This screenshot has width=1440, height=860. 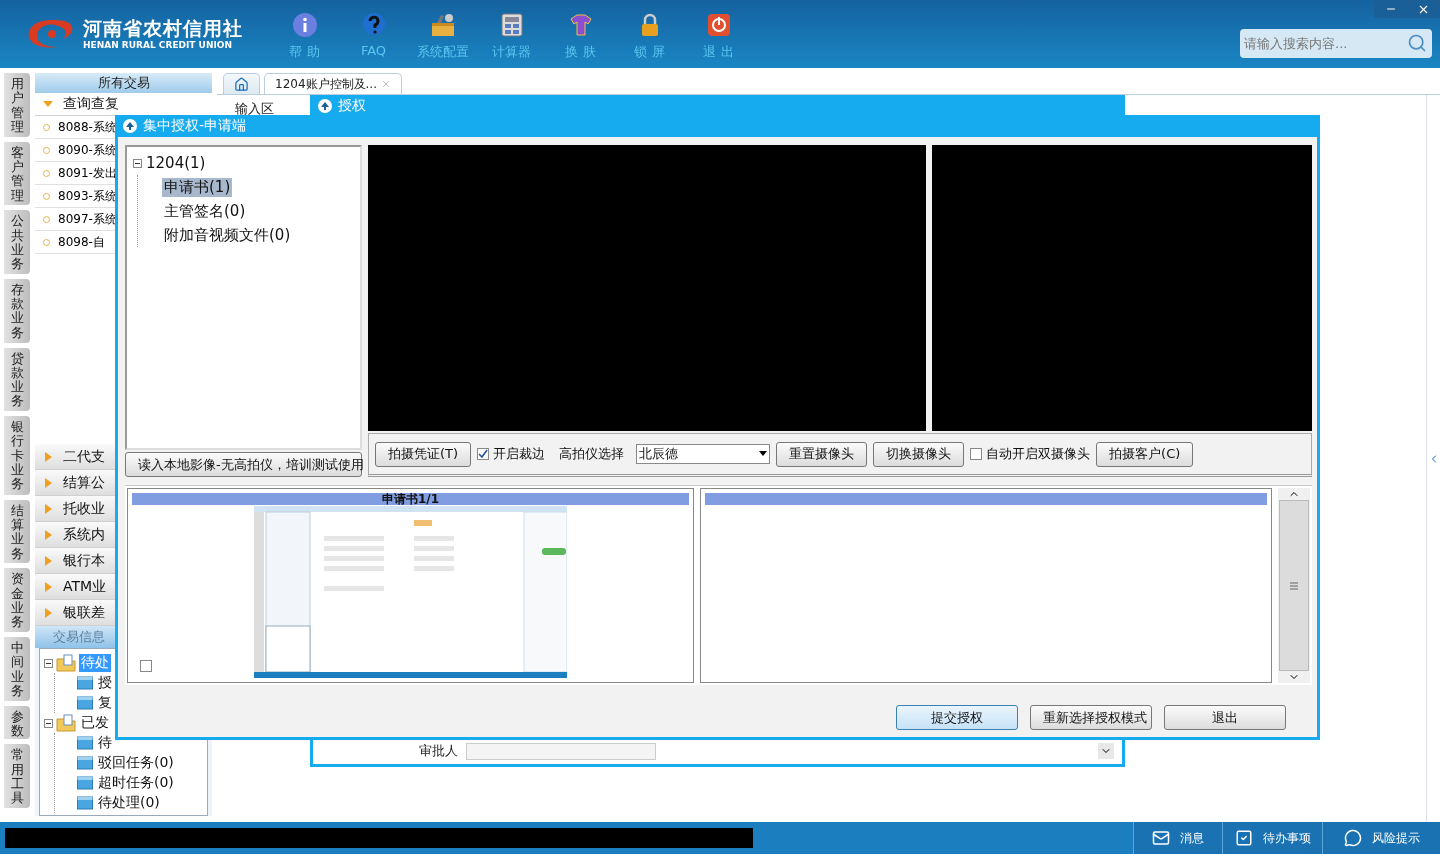 I want to click on field-label: 高拍仪选择, so click(x=592, y=454).